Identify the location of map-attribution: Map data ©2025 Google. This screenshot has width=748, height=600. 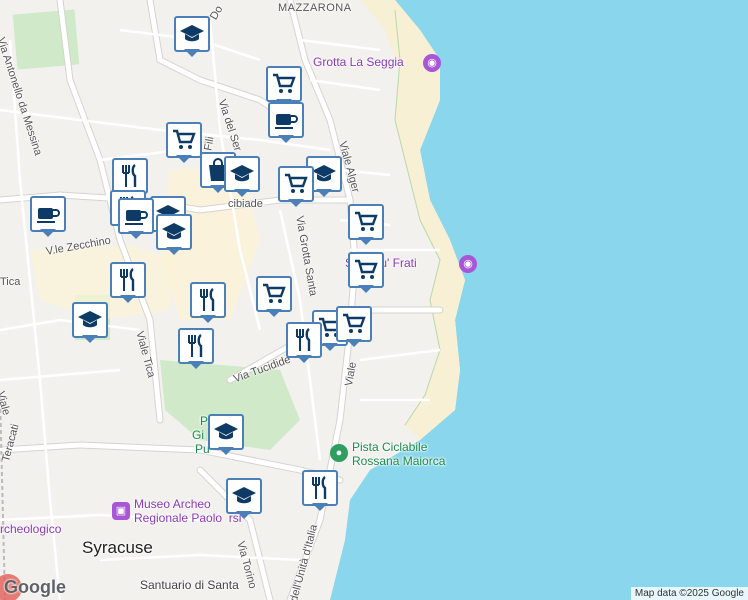
(689, 593).